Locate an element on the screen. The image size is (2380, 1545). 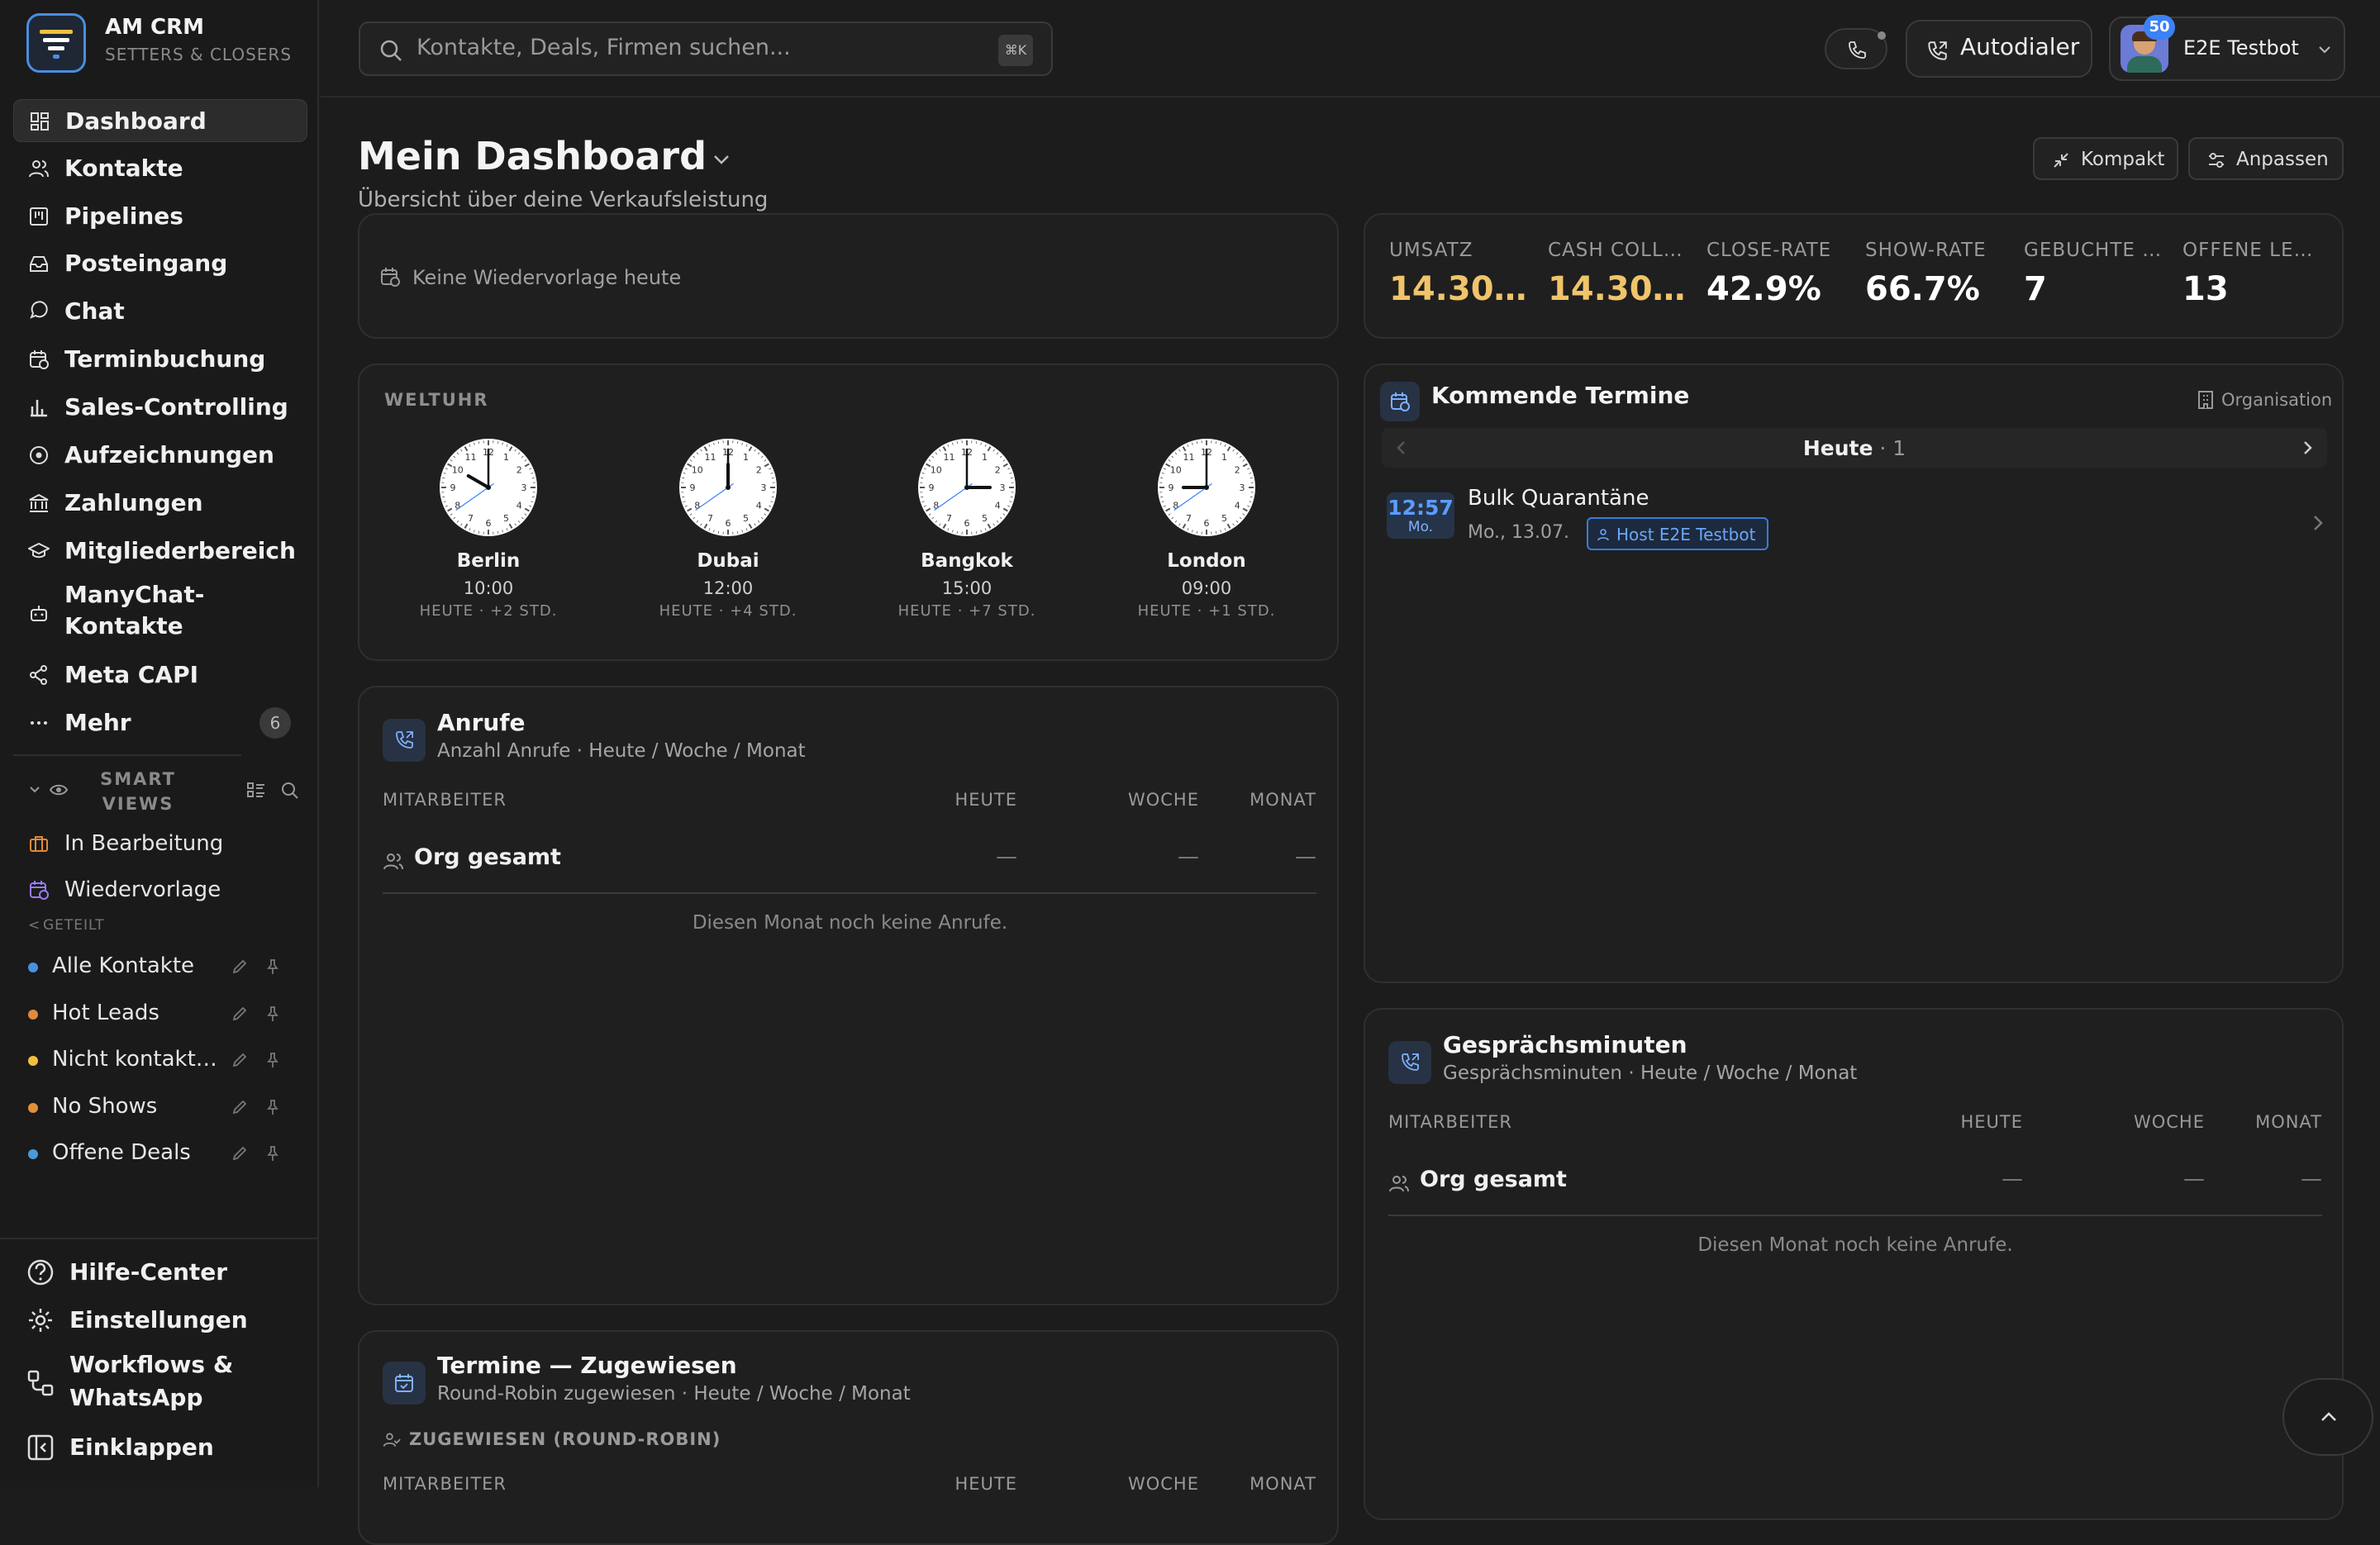
autodialer-button: Autodialer is located at coordinates (1999, 49).